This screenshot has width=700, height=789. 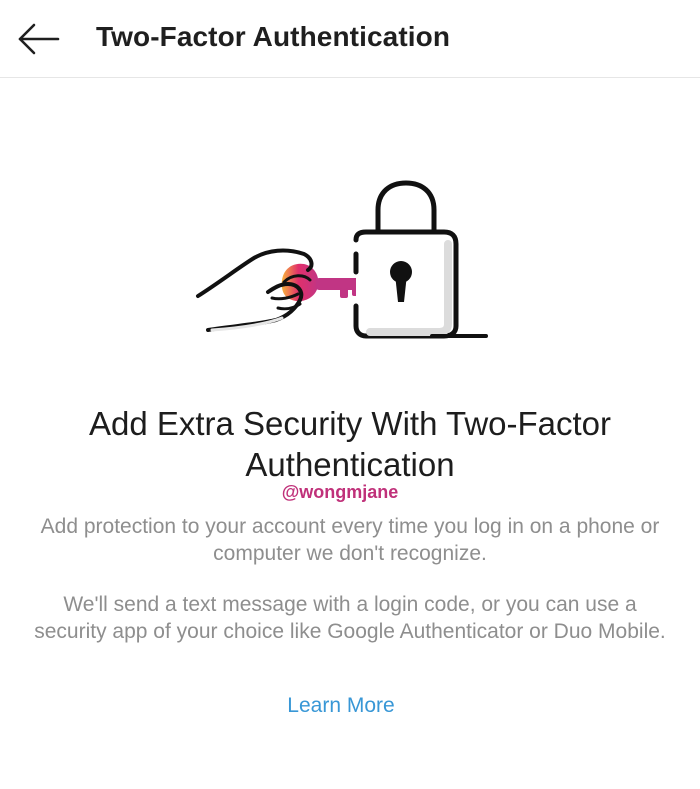 What do you see at coordinates (273, 36) in the screenshot?
I see `page-title: Two-Factor Authentication` at bounding box center [273, 36].